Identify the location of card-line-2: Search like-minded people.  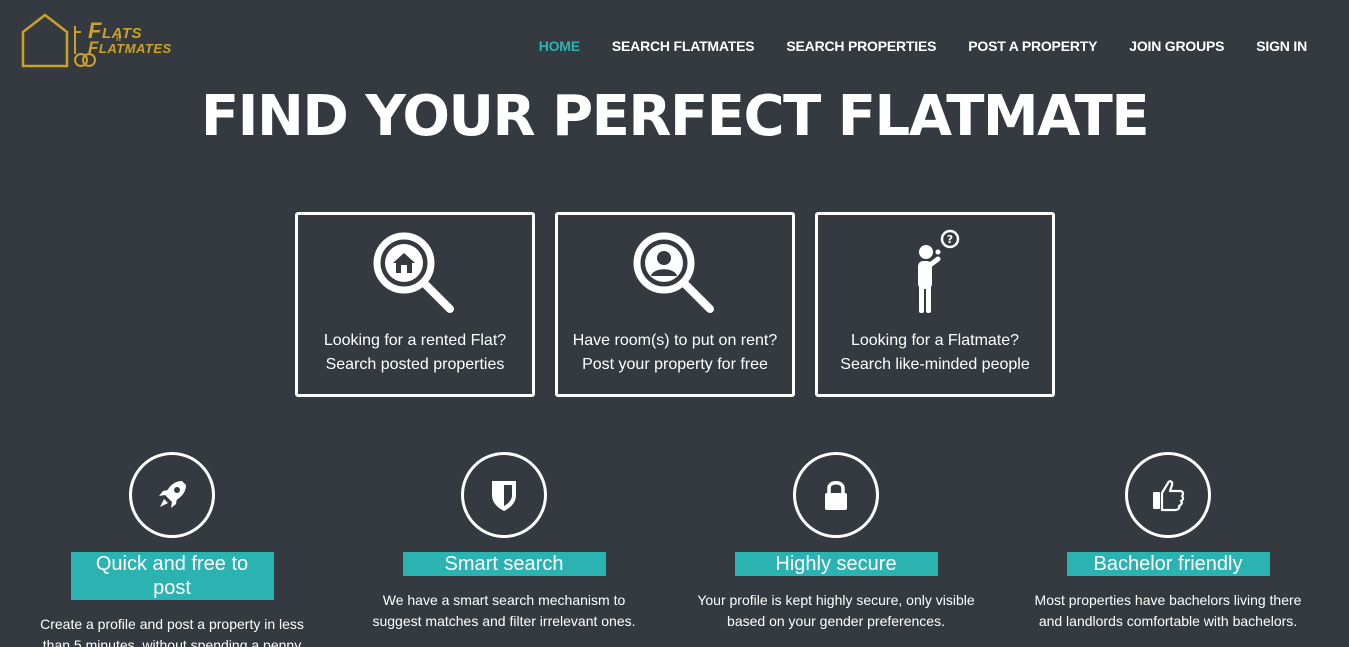
(935, 364).